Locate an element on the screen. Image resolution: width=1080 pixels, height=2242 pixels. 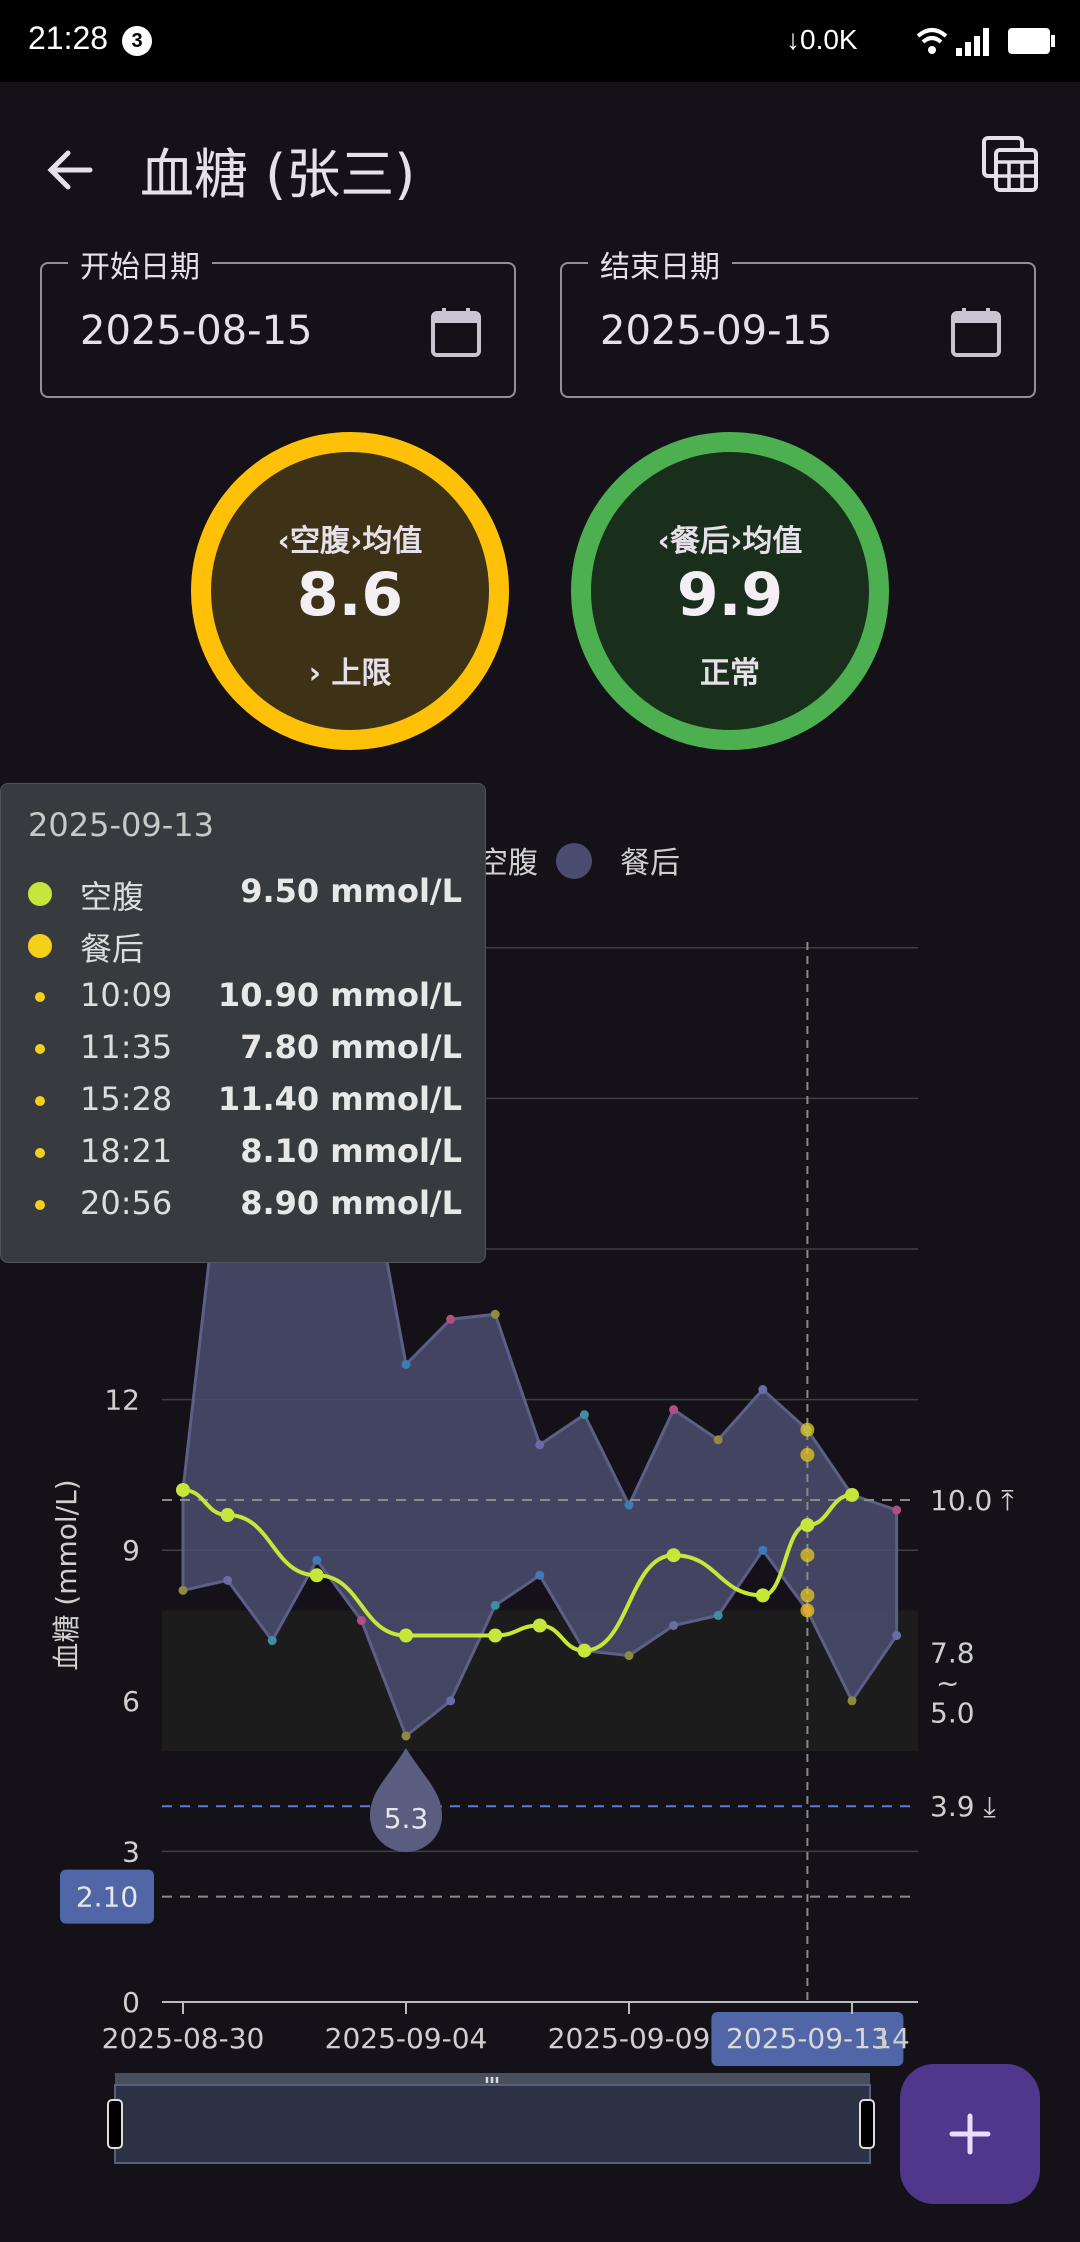
app-bar: 血糖 (张三) is located at coordinates (540, 162).